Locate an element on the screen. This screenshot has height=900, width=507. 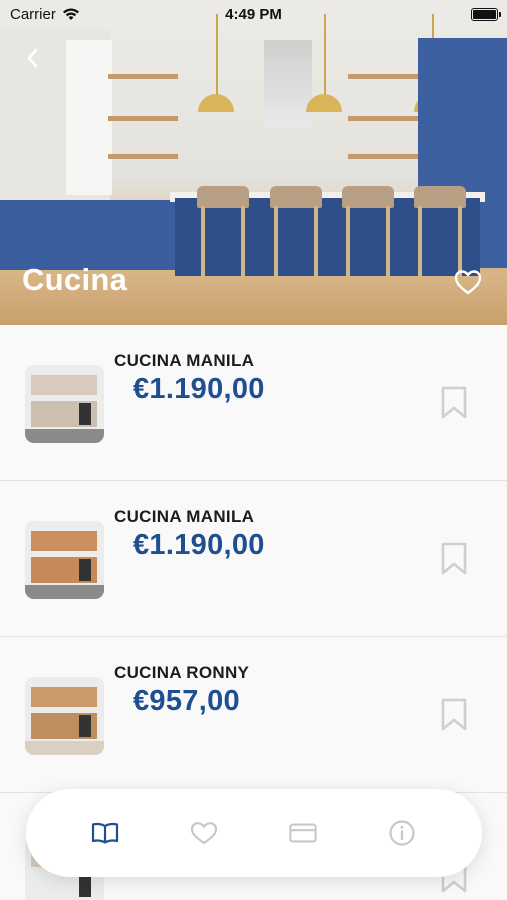
status-bar: Carrier 4:49 PM is located at coordinates (253, 15).